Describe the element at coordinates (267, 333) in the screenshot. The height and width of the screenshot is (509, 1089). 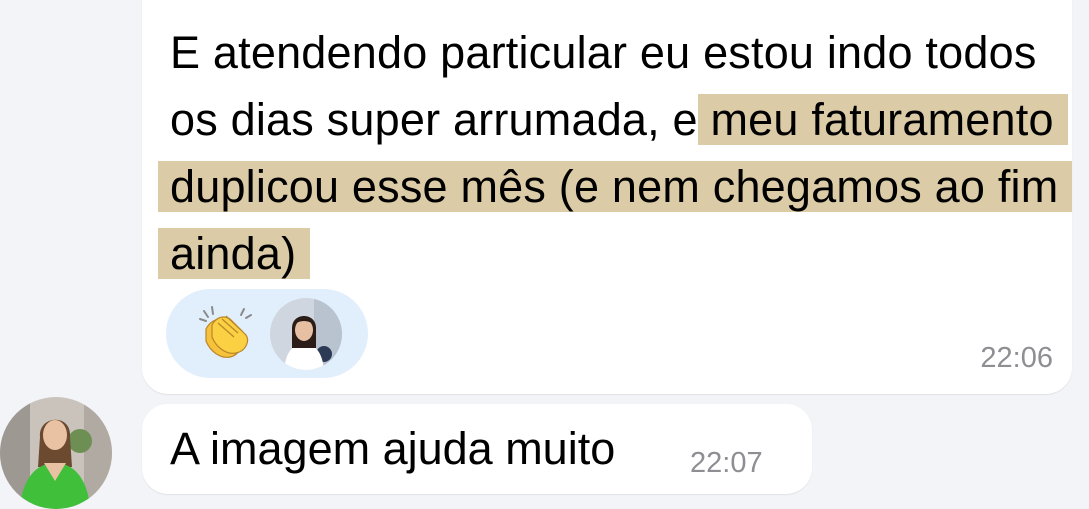
I see `reactions-pill` at that location.